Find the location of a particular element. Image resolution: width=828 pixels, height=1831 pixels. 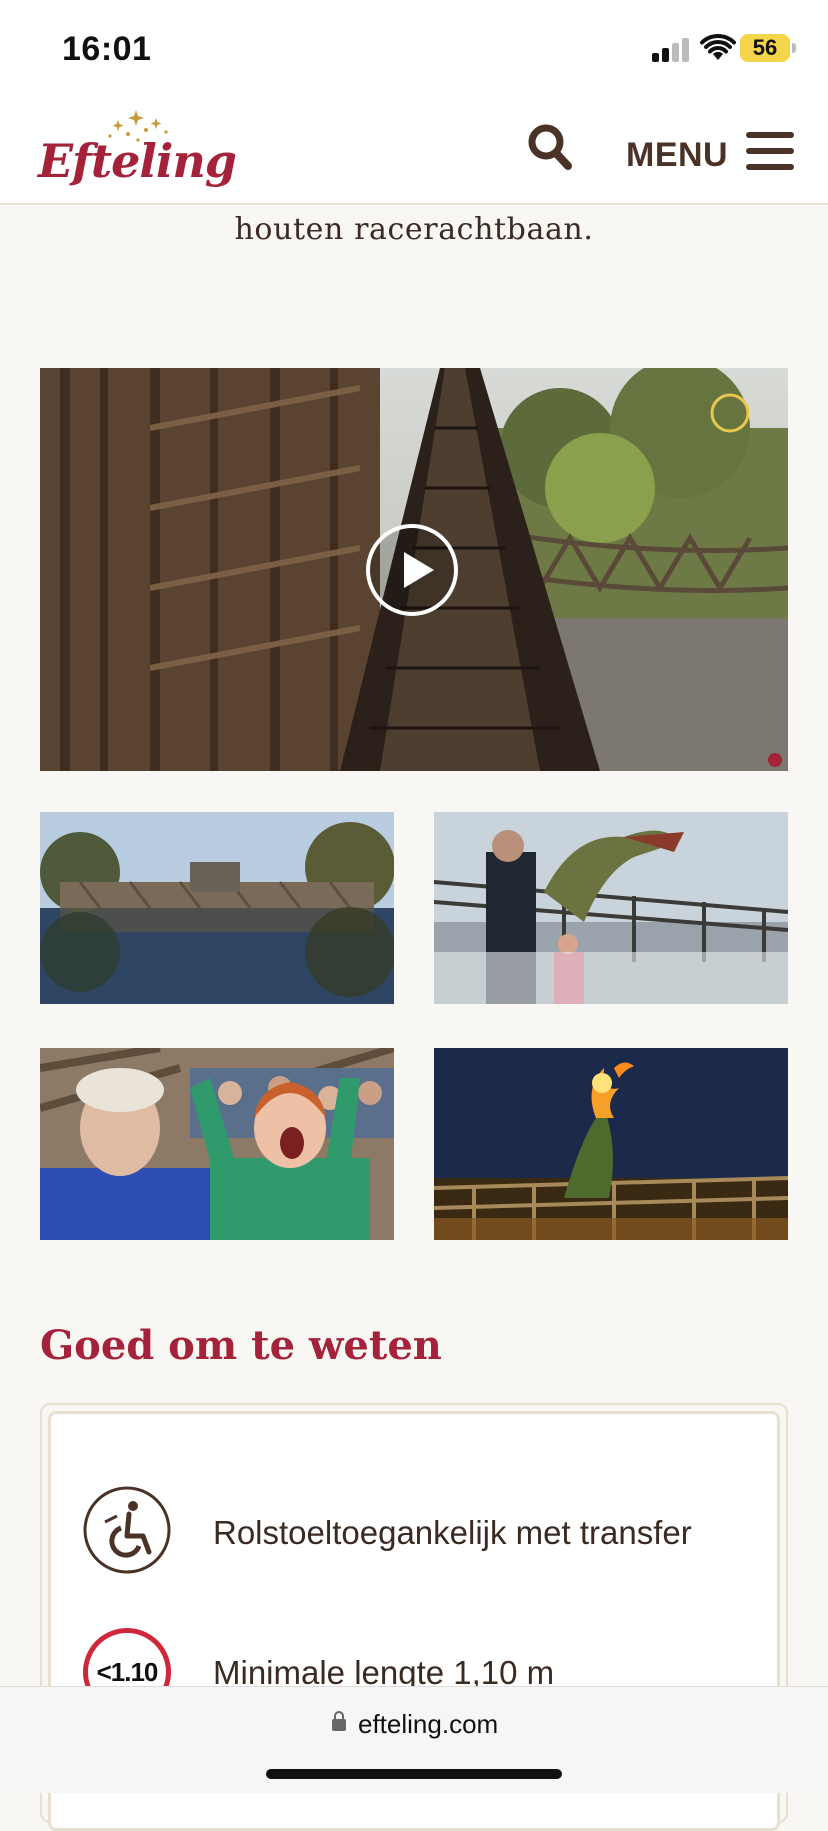

search-icon is located at coordinates (550, 148).